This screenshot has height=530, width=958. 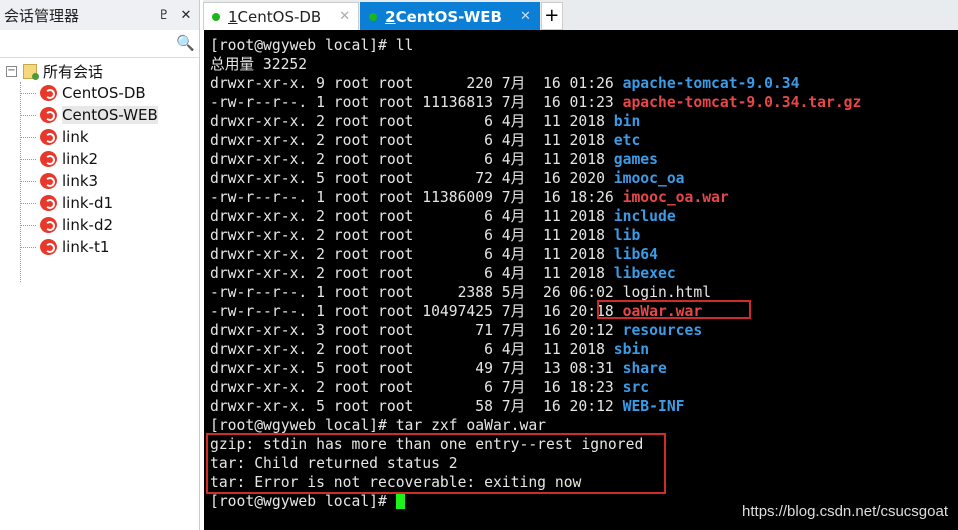 I want to click on file-name: etc, so click(x=627, y=140).